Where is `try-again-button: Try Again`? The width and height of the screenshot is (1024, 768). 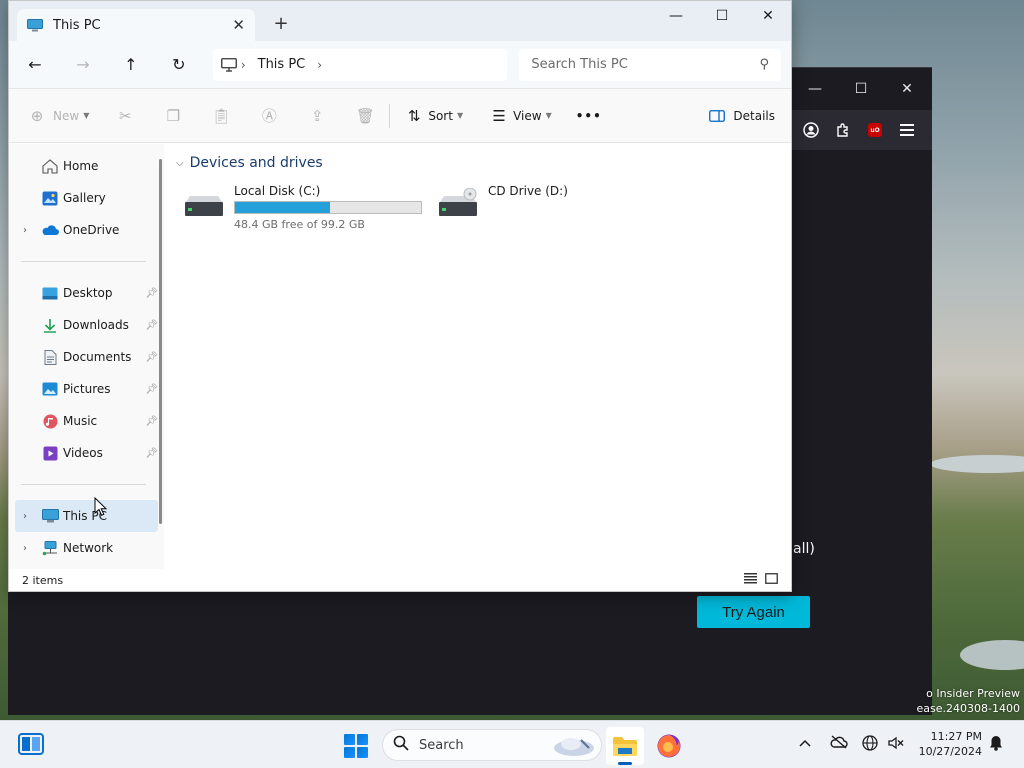 try-again-button: Try Again is located at coordinates (753, 612).